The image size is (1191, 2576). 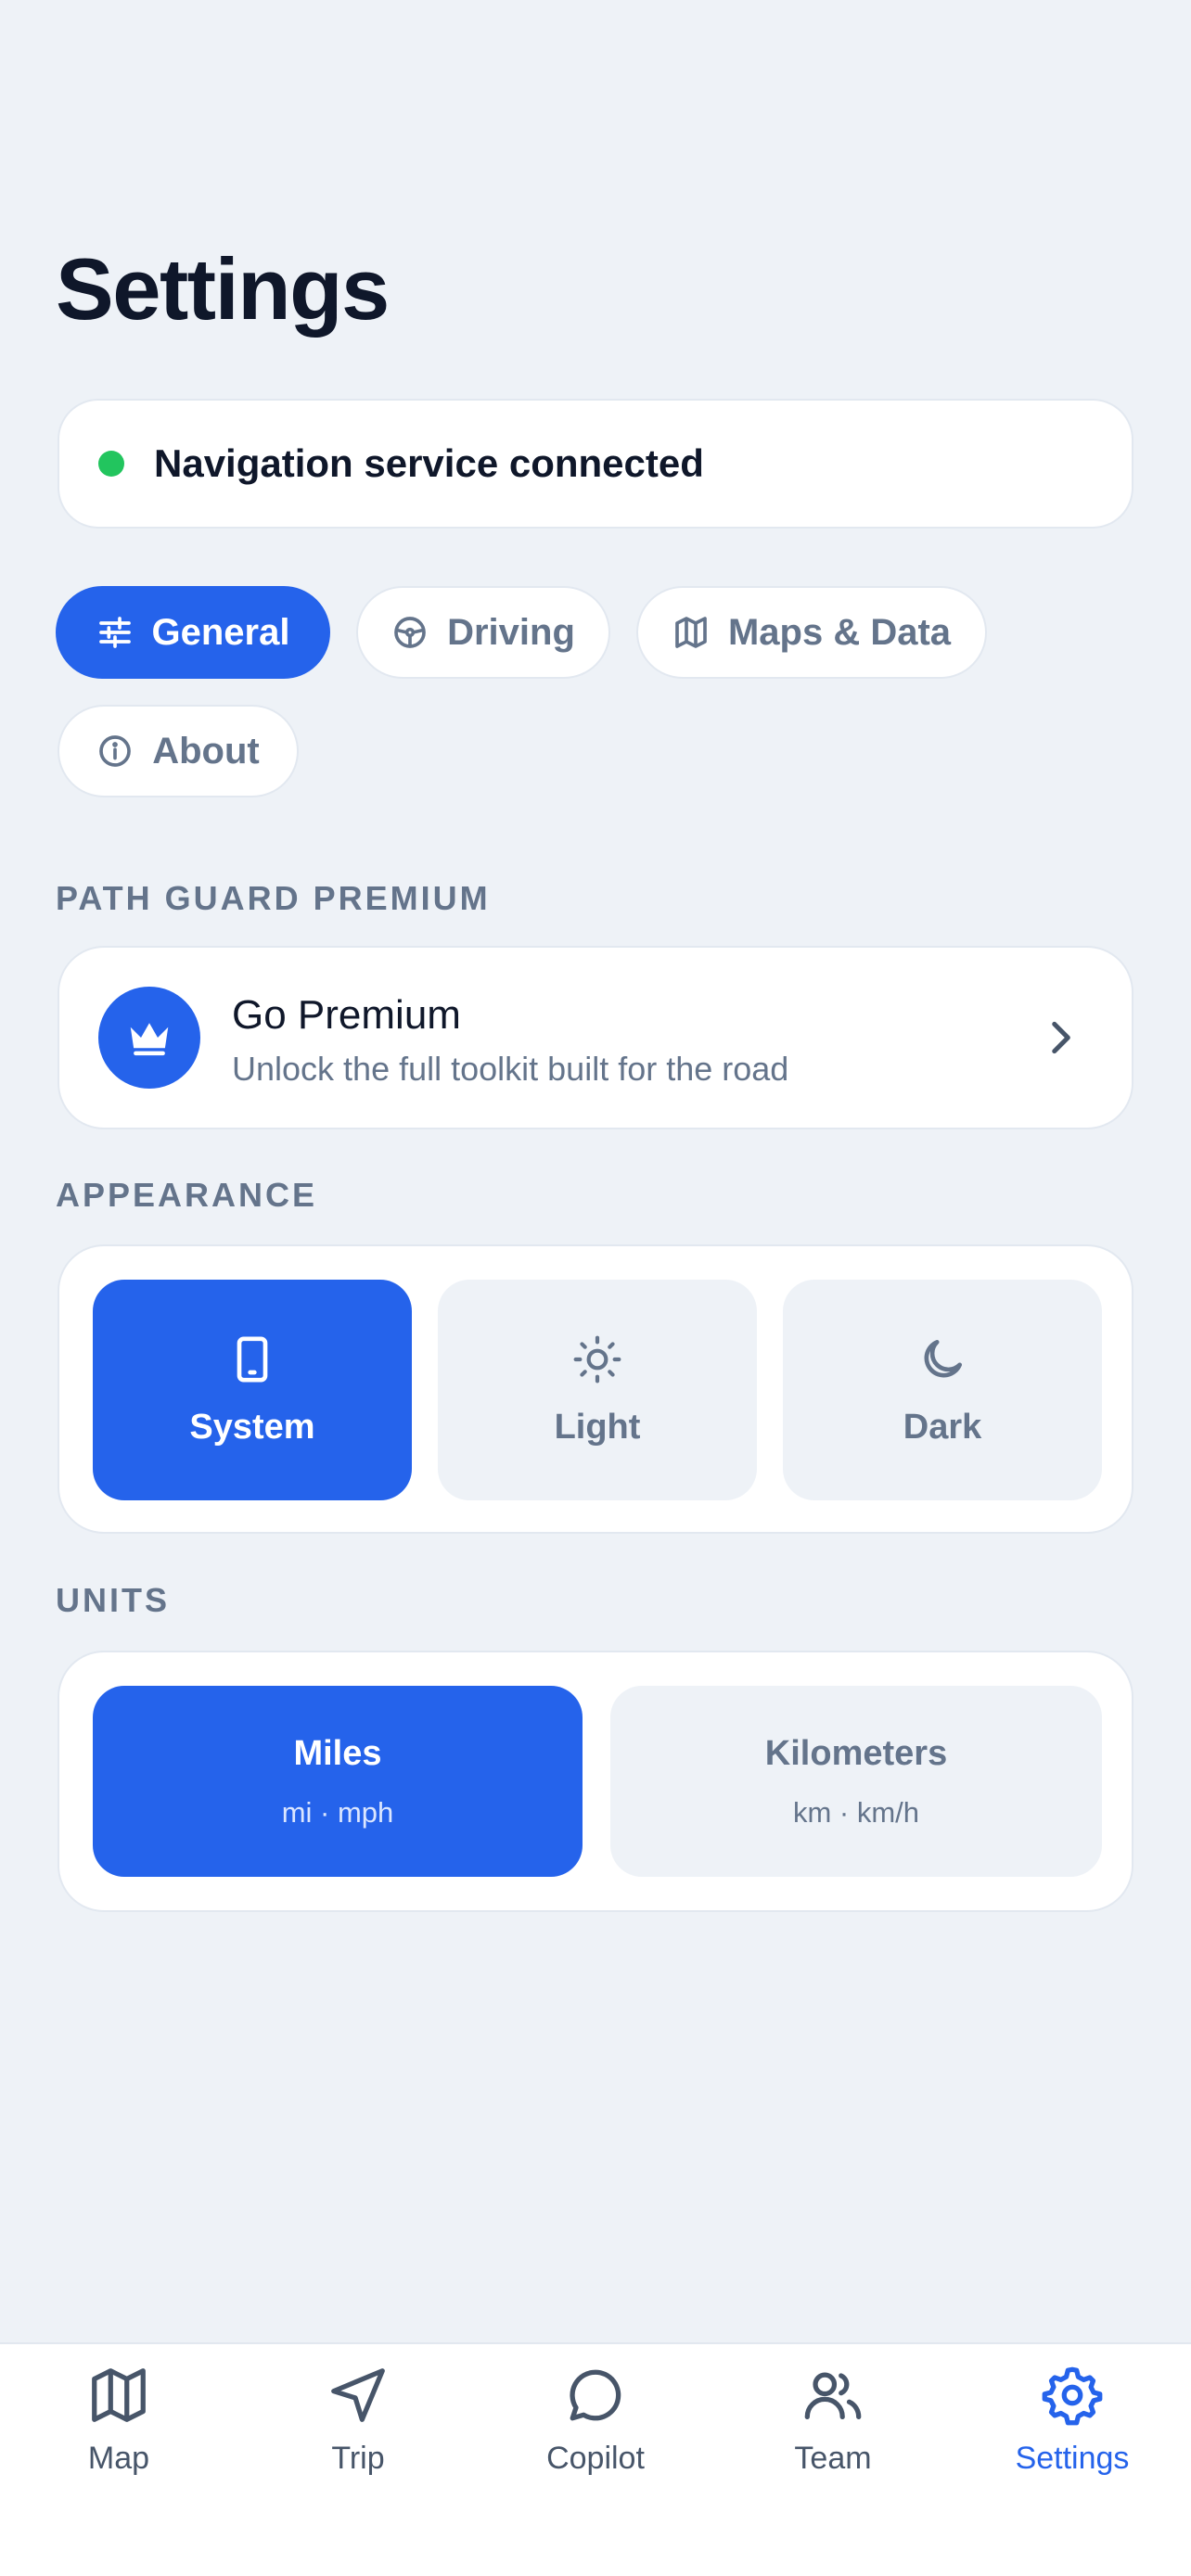 What do you see at coordinates (347, 1015) in the screenshot?
I see `premium-title: Go Premium` at bounding box center [347, 1015].